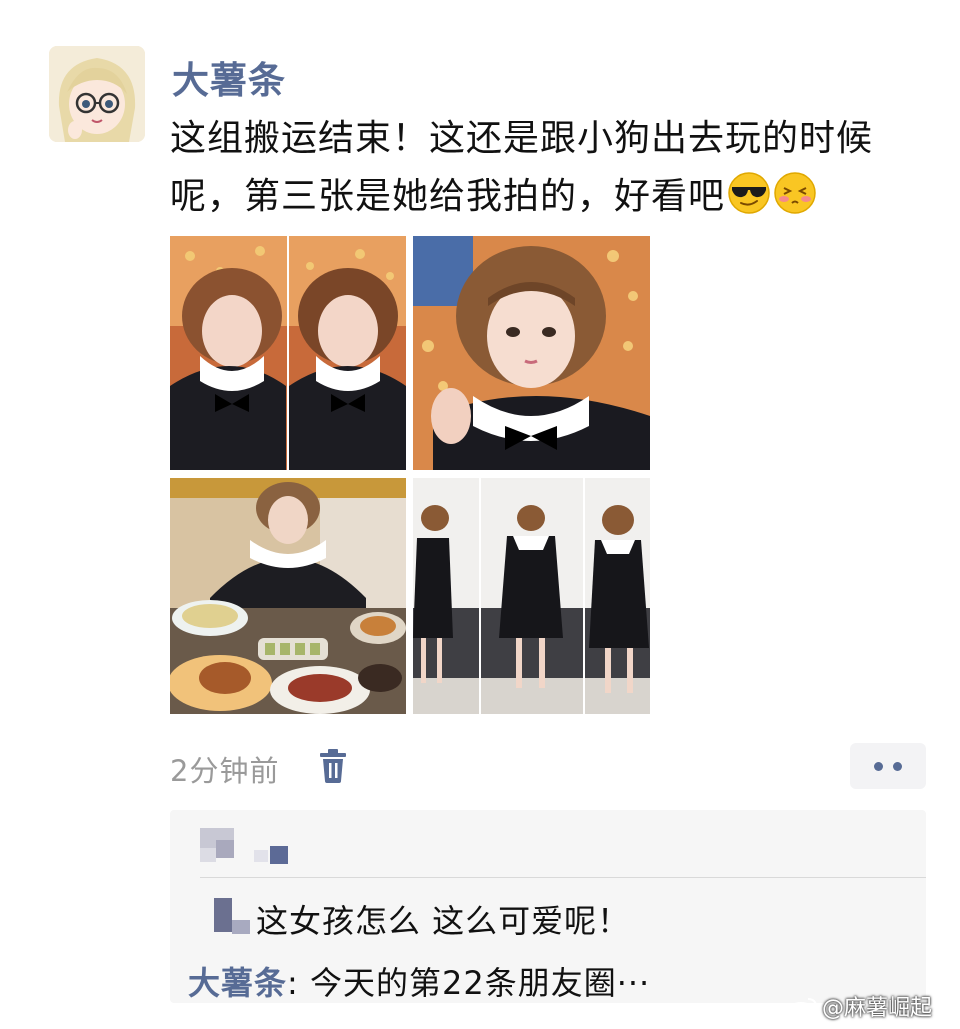  I want to click on post-image-selfie-collage, so click(288, 353).